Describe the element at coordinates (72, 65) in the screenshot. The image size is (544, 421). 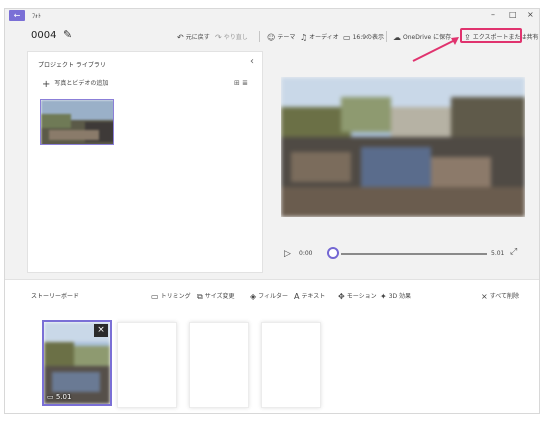
I see `library-title: プロジェクト ライブラリ` at that location.